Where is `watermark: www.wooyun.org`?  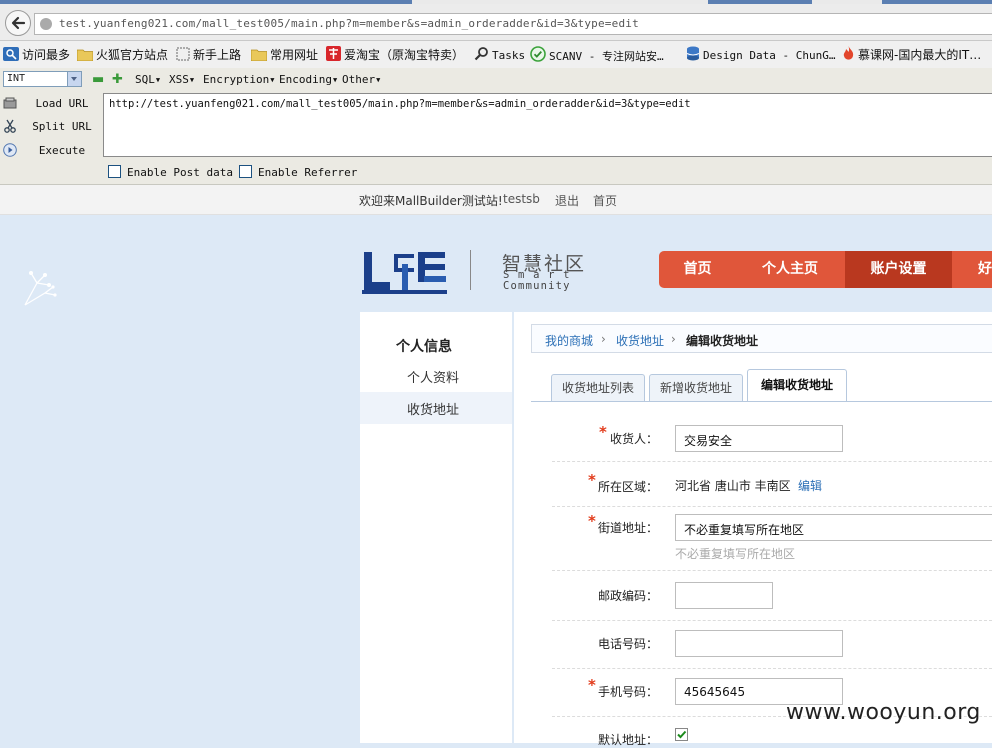 watermark: www.wooyun.org is located at coordinates (883, 712).